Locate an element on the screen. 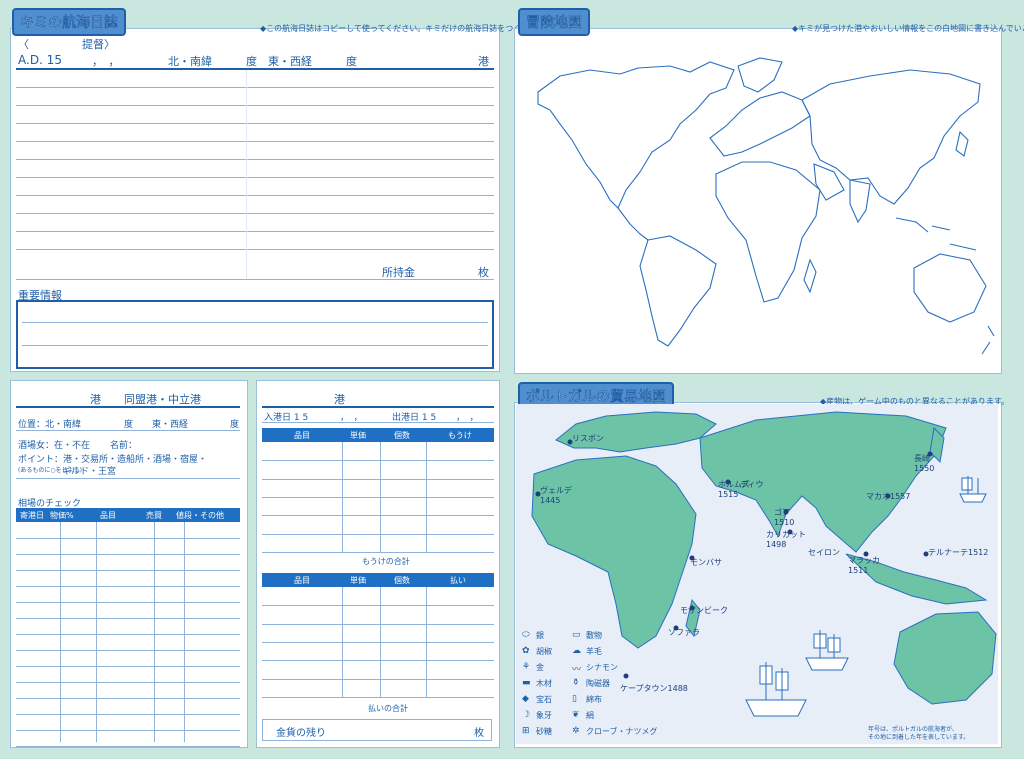 The width and height of the screenshot is (1024, 759). legend-label: 陶磁器 is located at coordinates (598, 683).